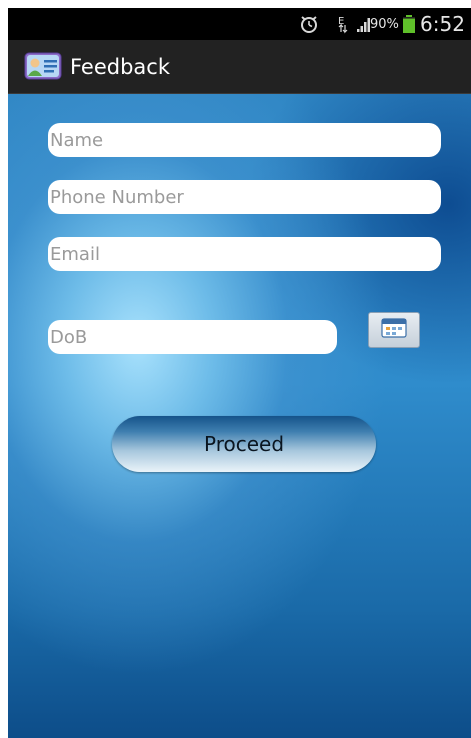  Describe the element at coordinates (43, 68) in the screenshot. I see `contact-card-icon` at that location.